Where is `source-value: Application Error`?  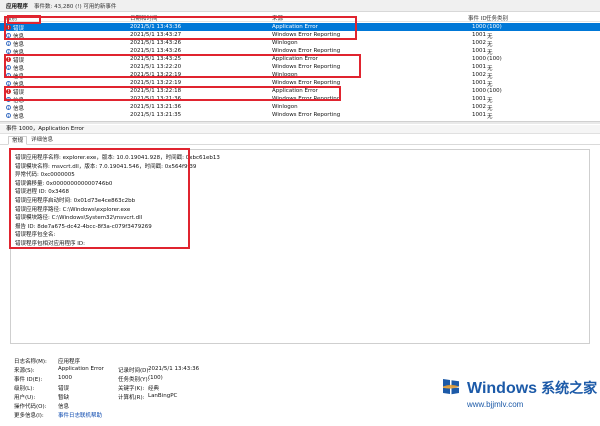 source-value: Application Error is located at coordinates (81, 369).